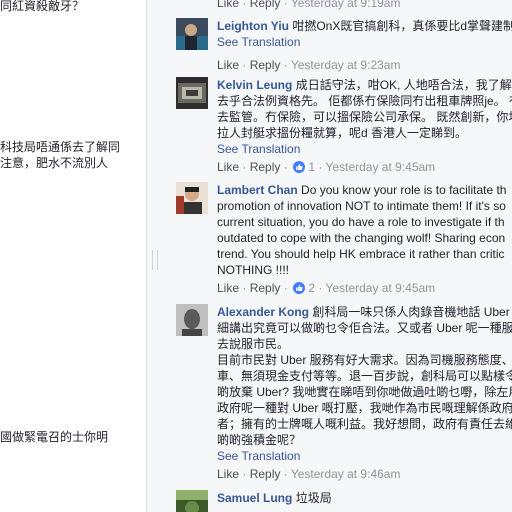 The height and width of the screenshot is (512, 512). I want to click on comment-actions: Like · Reply · Yesterday at 9:46am, so click(309, 474).